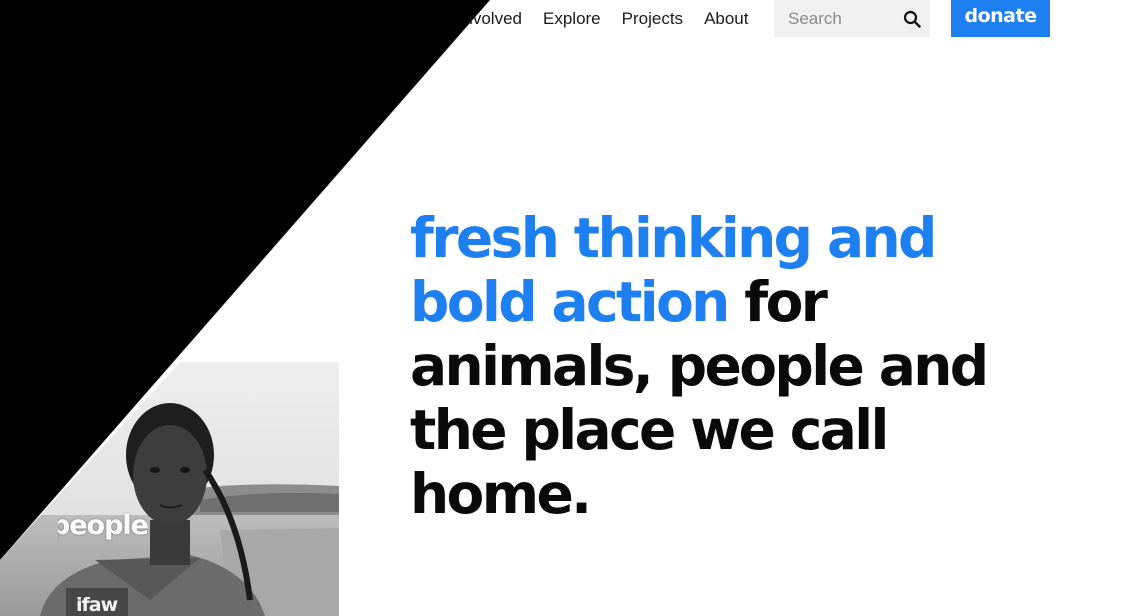 Image resolution: width=1137 pixels, height=616 pixels. Describe the element at coordinates (843, 18) in the screenshot. I see `search-input` at that location.